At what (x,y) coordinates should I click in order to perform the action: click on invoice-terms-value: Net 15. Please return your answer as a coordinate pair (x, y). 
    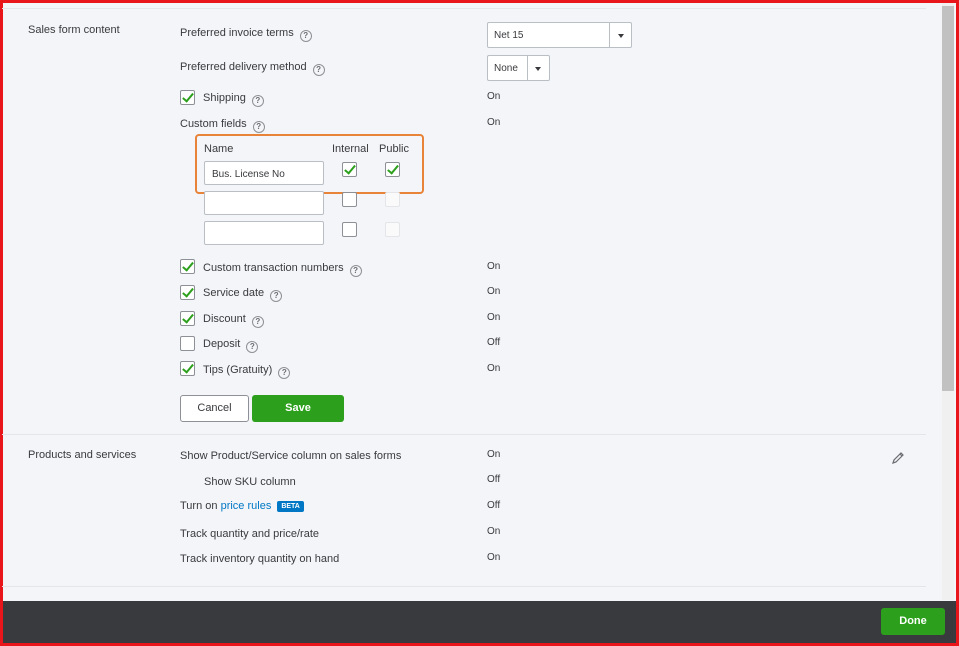
    Looking at the image, I should click on (509, 35).